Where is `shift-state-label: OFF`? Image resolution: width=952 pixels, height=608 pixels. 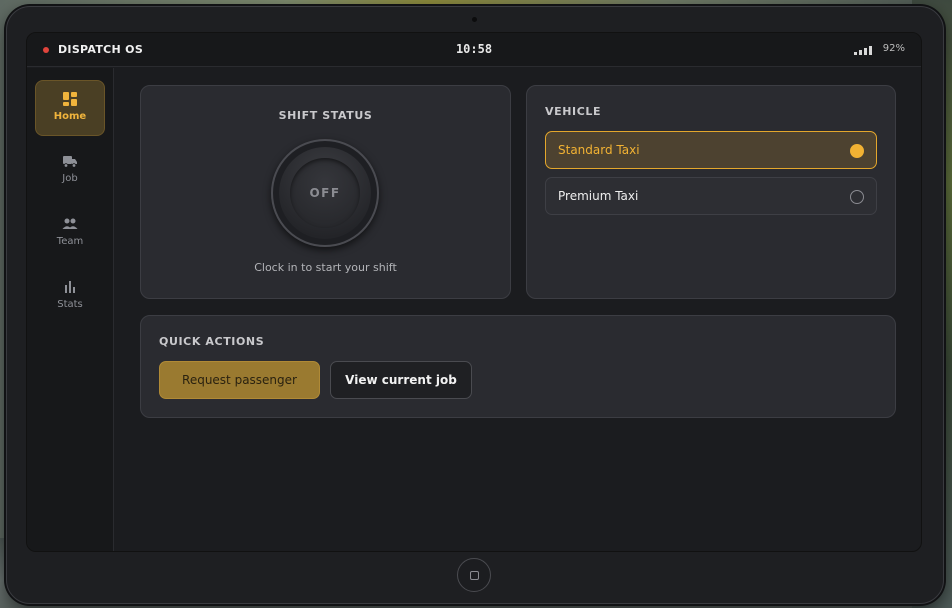
shift-state-label: OFF is located at coordinates (325, 193).